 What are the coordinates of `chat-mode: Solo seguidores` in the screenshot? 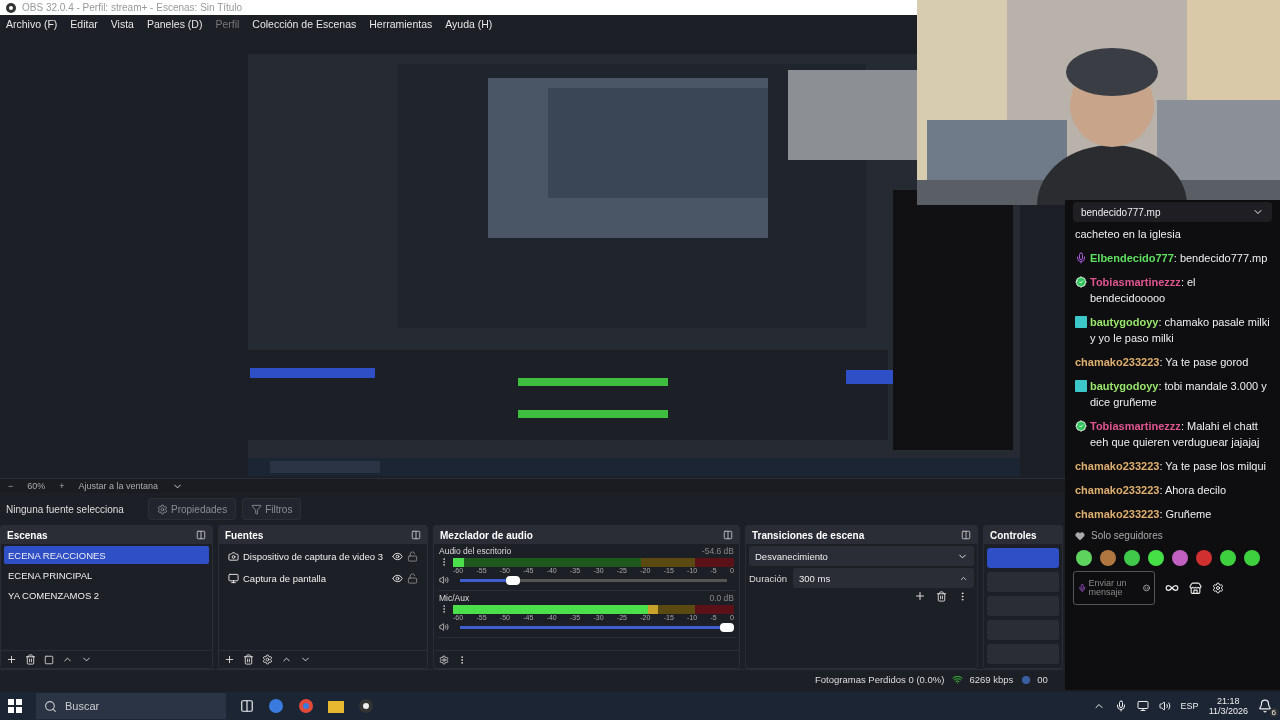 It's located at (1127, 535).